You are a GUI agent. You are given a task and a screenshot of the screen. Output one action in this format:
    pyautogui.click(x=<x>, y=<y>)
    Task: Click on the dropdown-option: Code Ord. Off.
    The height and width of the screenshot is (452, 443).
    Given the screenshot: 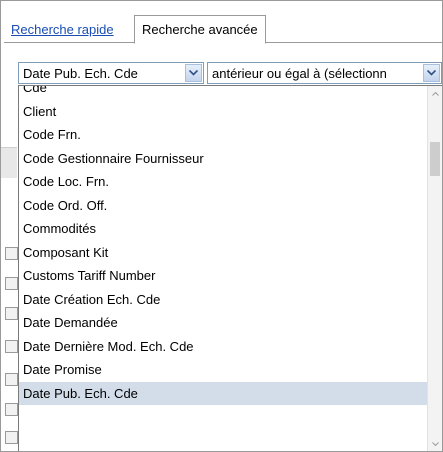 What is the action you would take?
    pyautogui.click(x=223, y=206)
    